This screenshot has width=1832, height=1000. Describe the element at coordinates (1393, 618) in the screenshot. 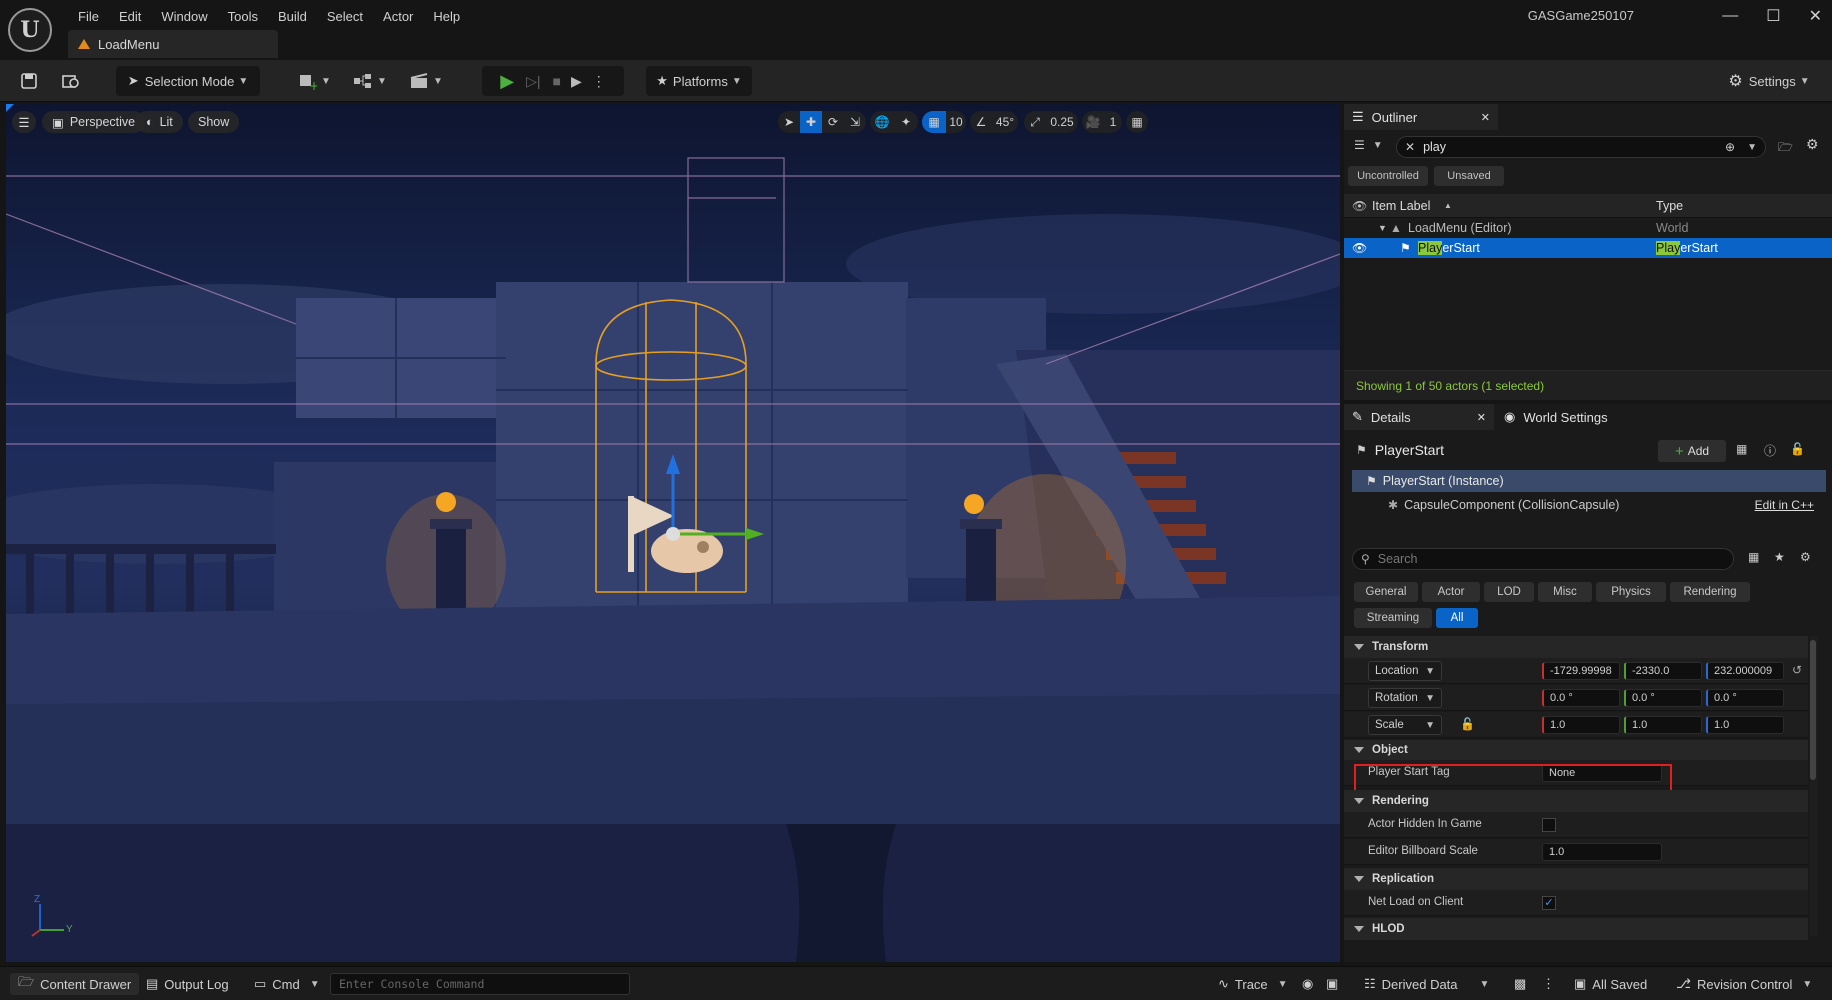

I see `category-streaming: Streaming` at that location.